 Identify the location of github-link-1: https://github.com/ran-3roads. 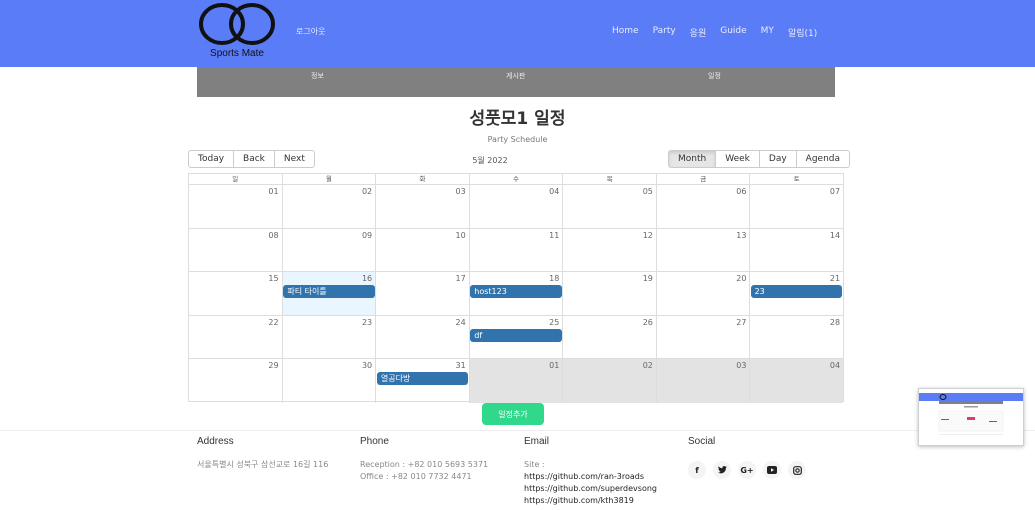
(590, 477).